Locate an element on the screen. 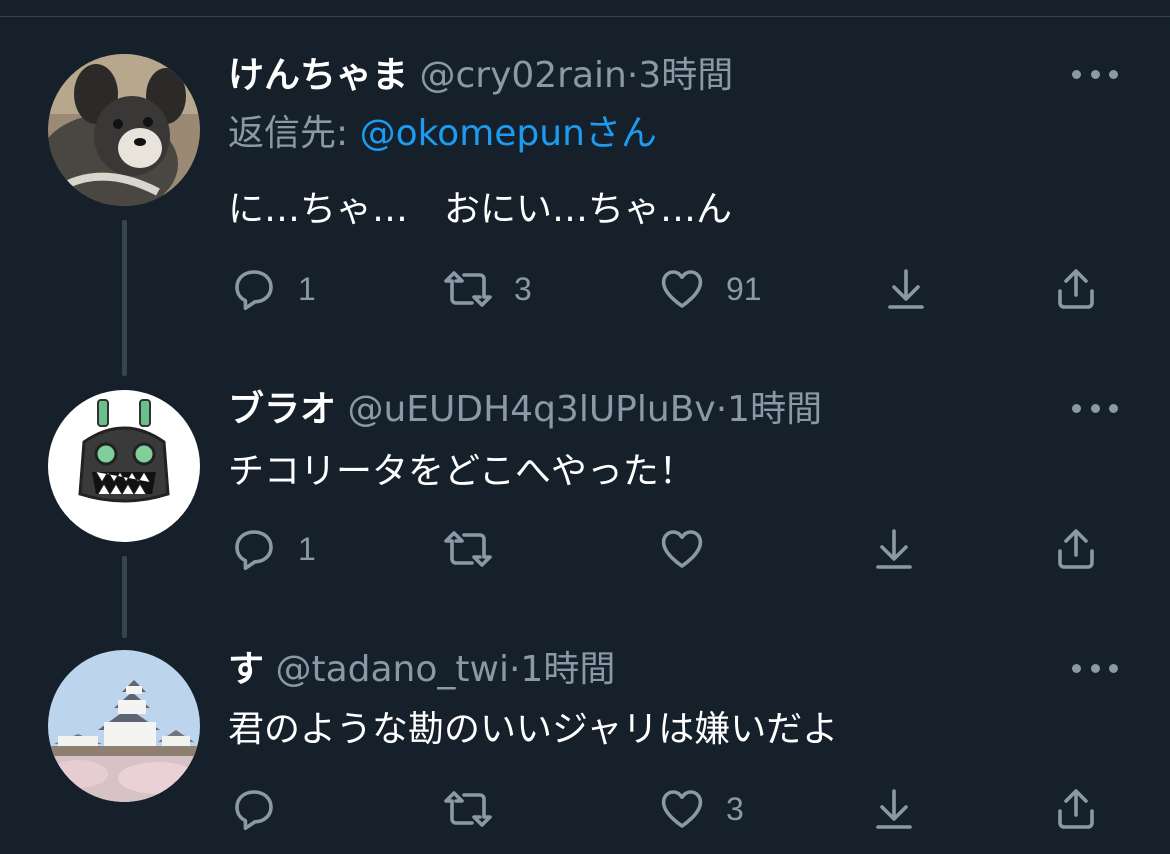  reply-to-label: 返信先: is located at coordinates (294, 133).